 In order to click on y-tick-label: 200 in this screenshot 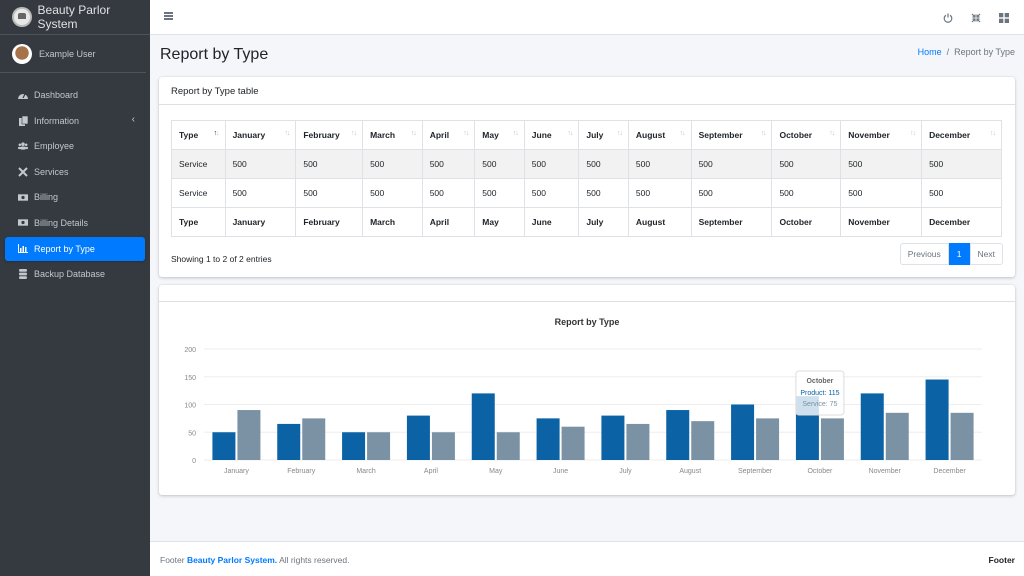, I will do `click(190, 350)`.